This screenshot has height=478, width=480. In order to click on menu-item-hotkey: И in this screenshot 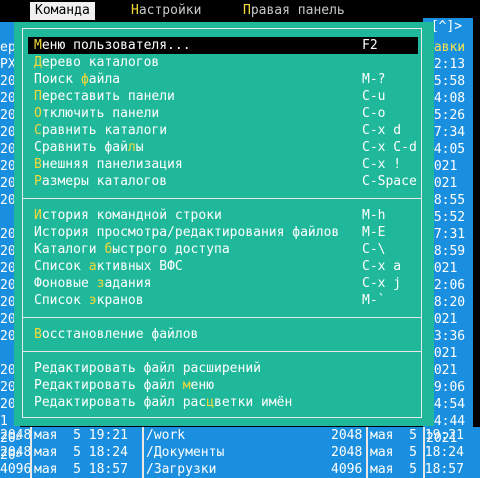, I will do `click(38, 215)`.